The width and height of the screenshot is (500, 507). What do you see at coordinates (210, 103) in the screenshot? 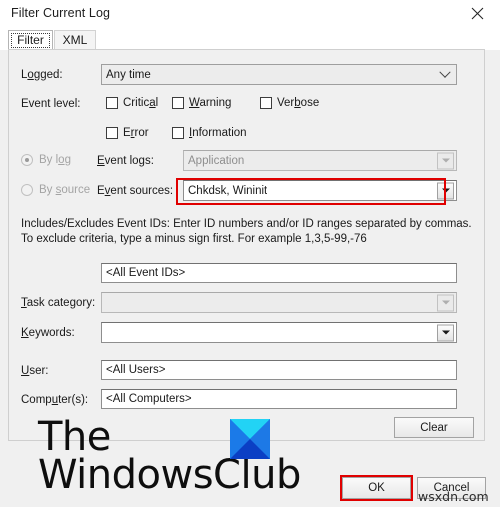
I see `checkbox-warning-label: Warning` at bounding box center [210, 103].